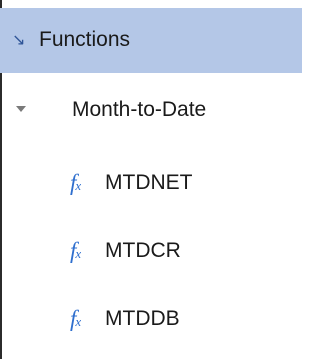 The height and width of the screenshot is (359, 320). Describe the element at coordinates (143, 250) in the screenshot. I see `tree-item-label: MTDCR` at that location.